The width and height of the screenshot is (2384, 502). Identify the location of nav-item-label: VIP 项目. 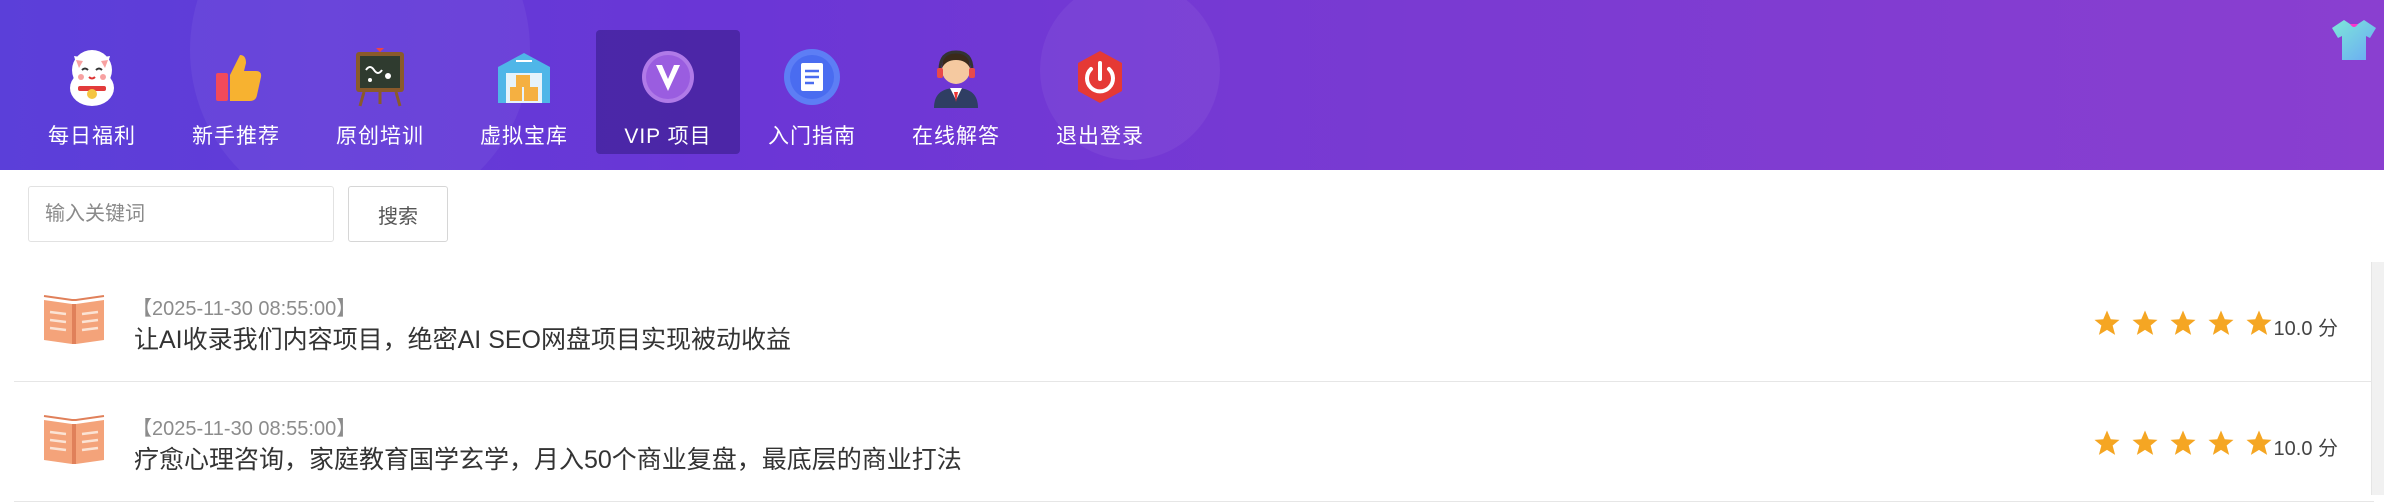
(668, 136).